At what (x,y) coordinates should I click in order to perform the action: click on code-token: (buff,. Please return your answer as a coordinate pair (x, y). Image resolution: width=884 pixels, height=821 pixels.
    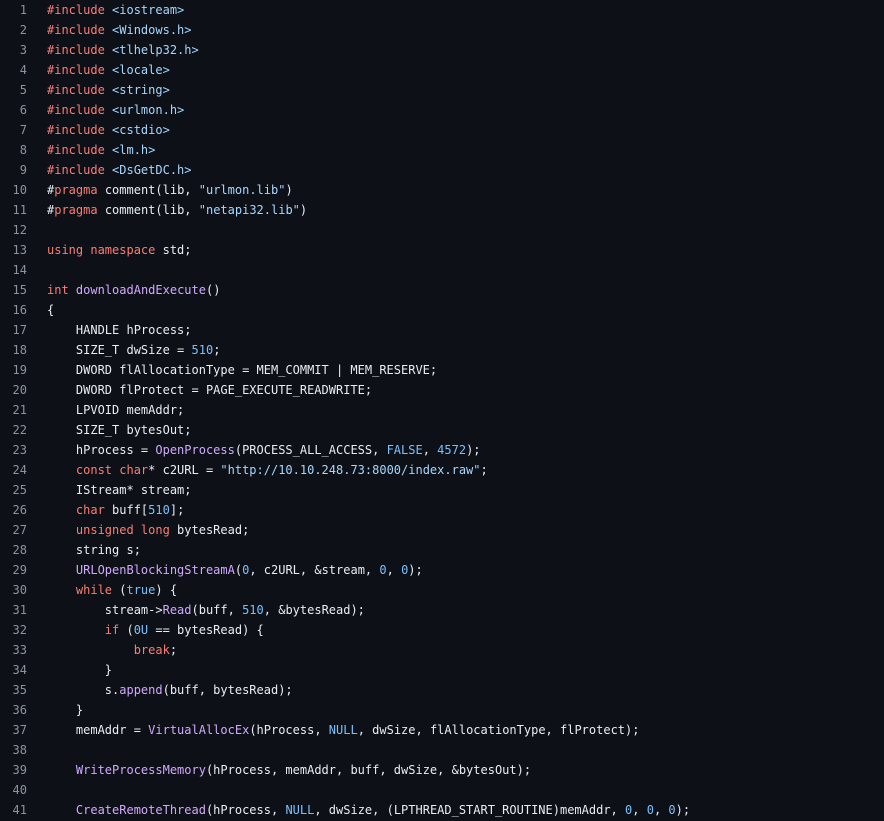
    Looking at the image, I should click on (217, 610).